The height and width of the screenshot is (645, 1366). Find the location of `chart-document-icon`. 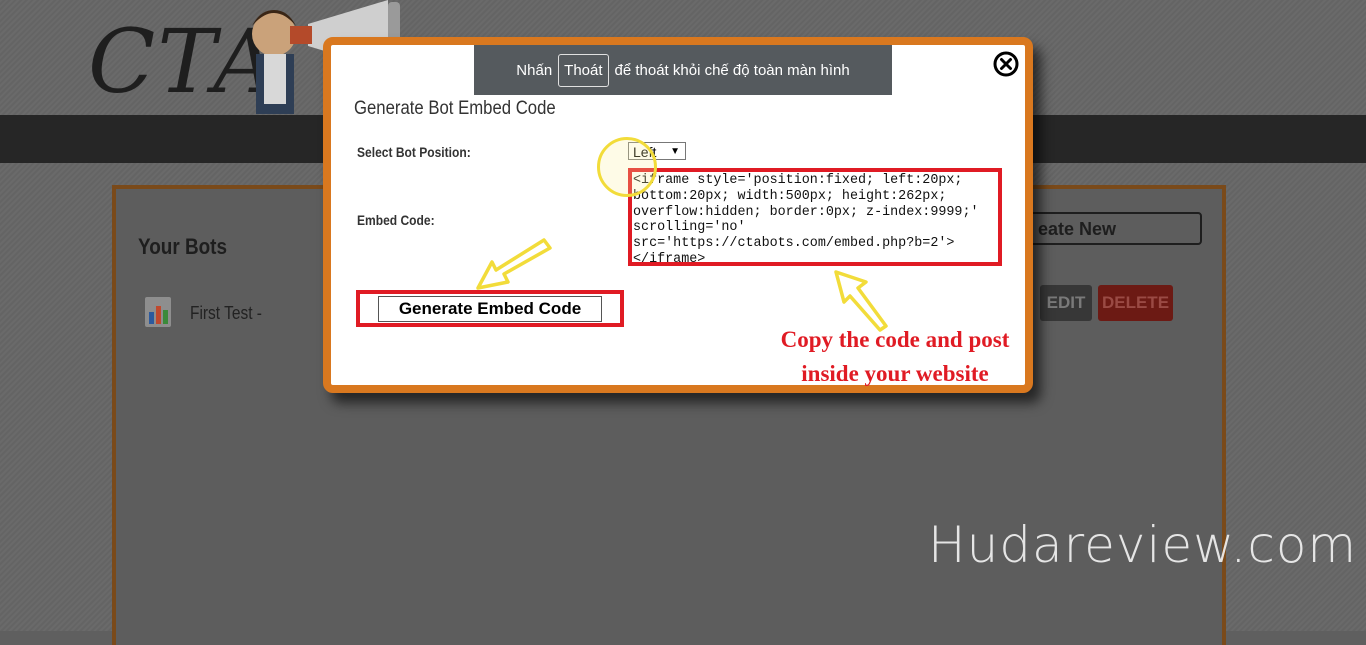

chart-document-icon is located at coordinates (158, 312).